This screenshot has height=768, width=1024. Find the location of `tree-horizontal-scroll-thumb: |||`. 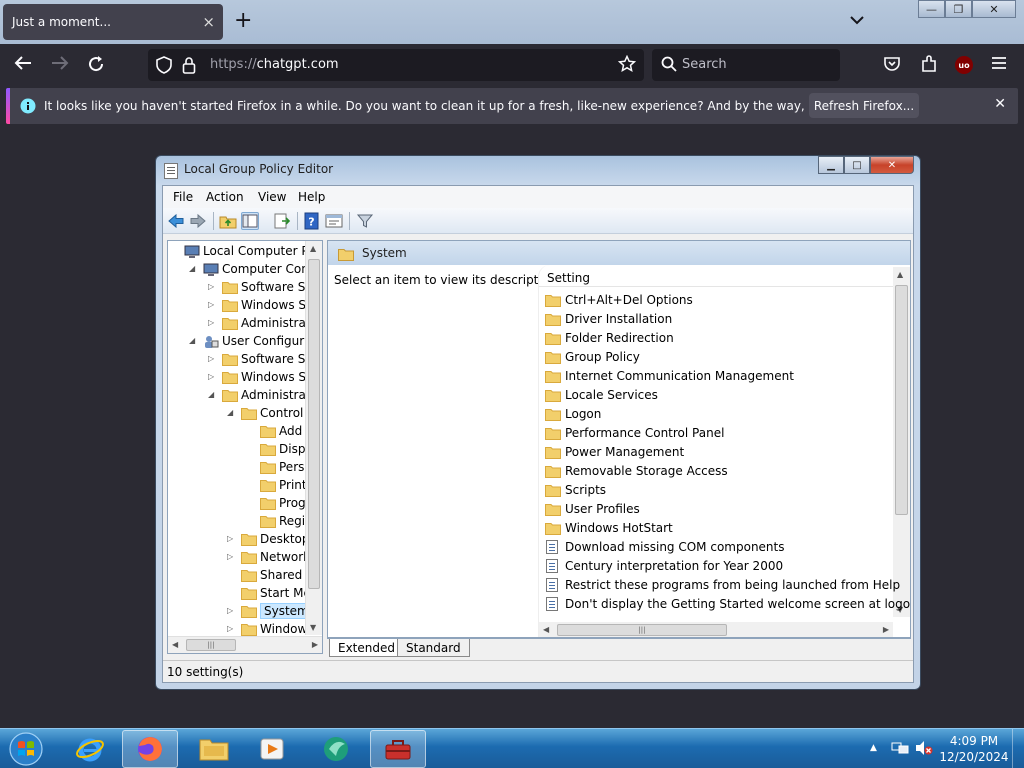

tree-horizontal-scroll-thumb: ||| is located at coordinates (211, 645).